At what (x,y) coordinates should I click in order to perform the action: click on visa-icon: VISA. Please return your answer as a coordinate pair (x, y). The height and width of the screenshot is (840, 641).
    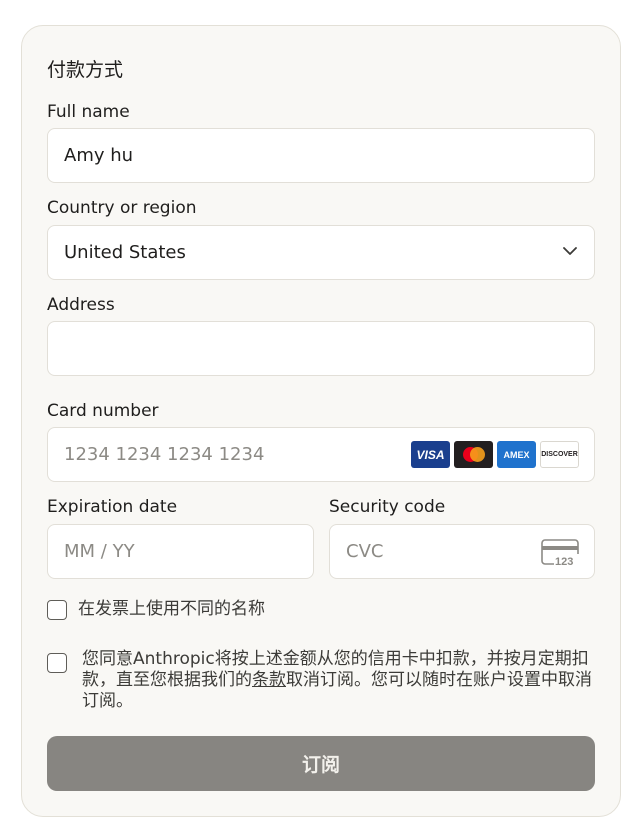
    Looking at the image, I should click on (430, 454).